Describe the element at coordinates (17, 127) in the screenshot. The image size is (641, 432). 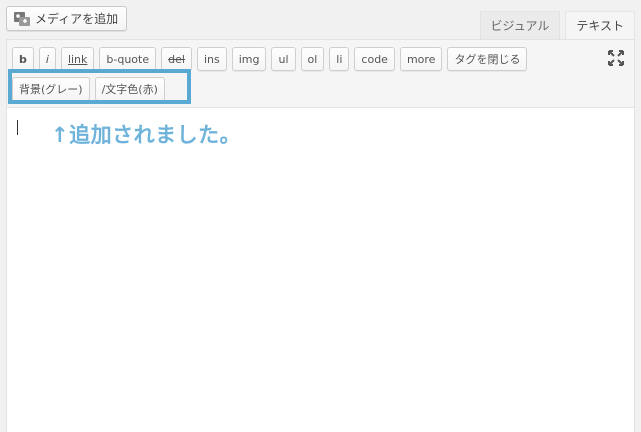
I see `text-caret` at that location.